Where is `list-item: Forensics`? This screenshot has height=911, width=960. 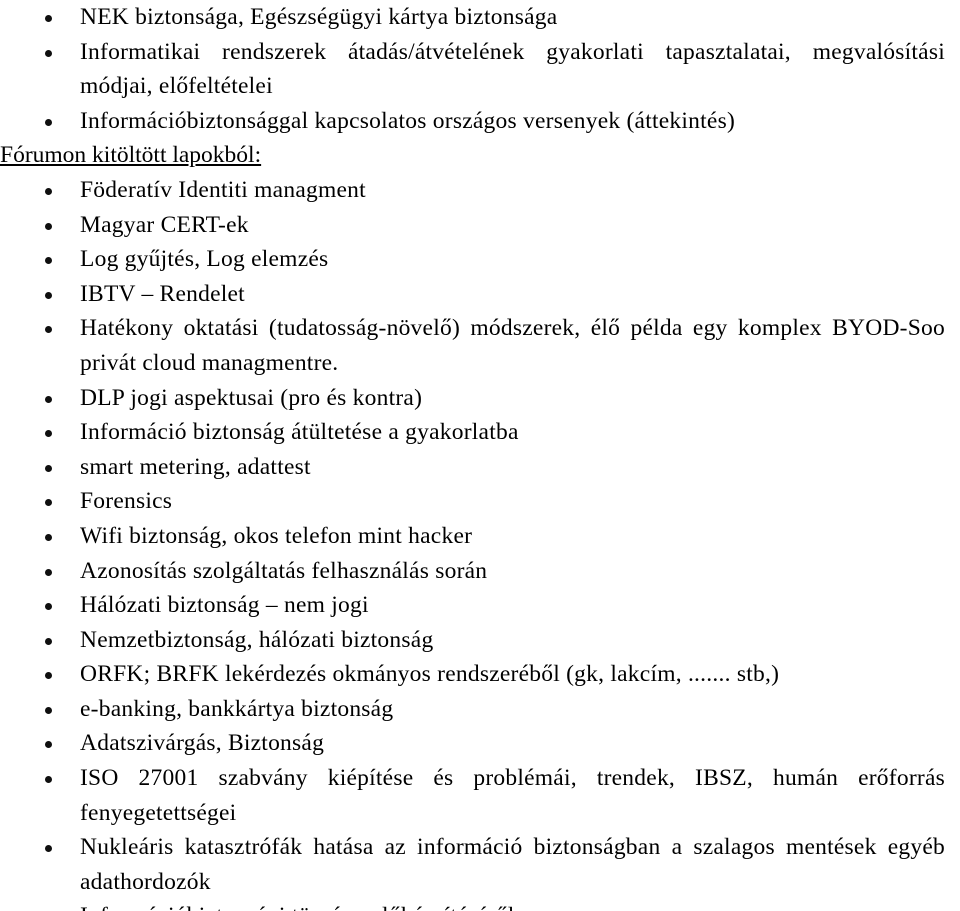 list-item: Forensics is located at coordinates (480, 501).